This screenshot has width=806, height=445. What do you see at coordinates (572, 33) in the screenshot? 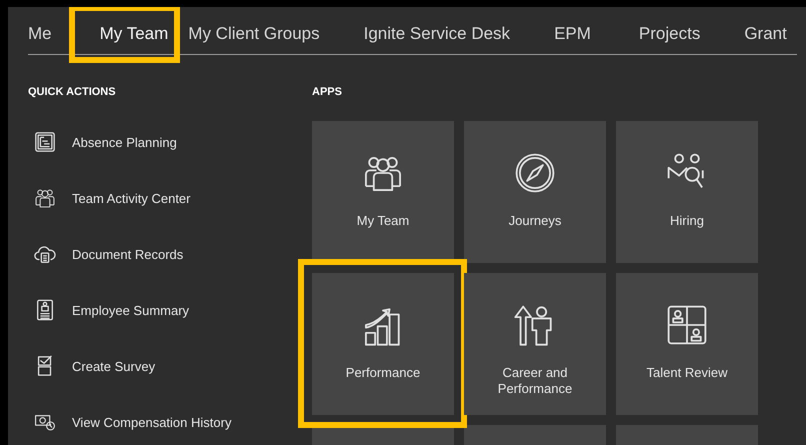
I see `nav-tab: EPM` at bounding box center [572, 33].